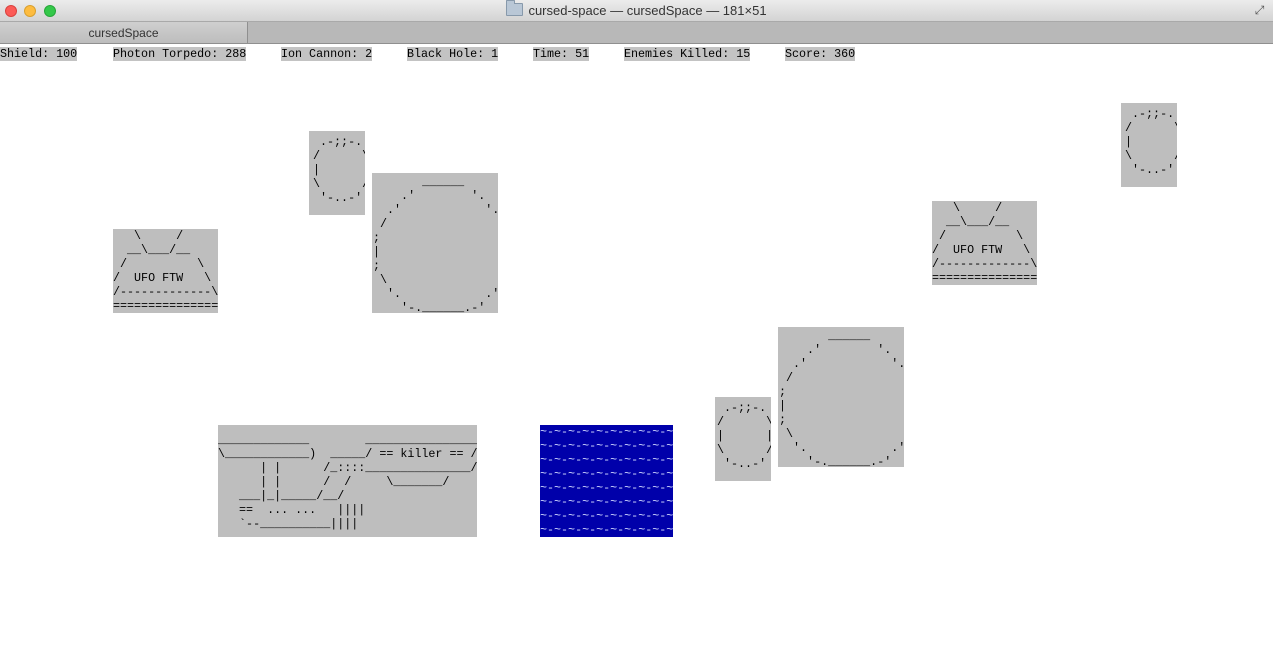  I want to click on window-title: cursed-space — cursedSpace — 181×51, so click(636, 9).